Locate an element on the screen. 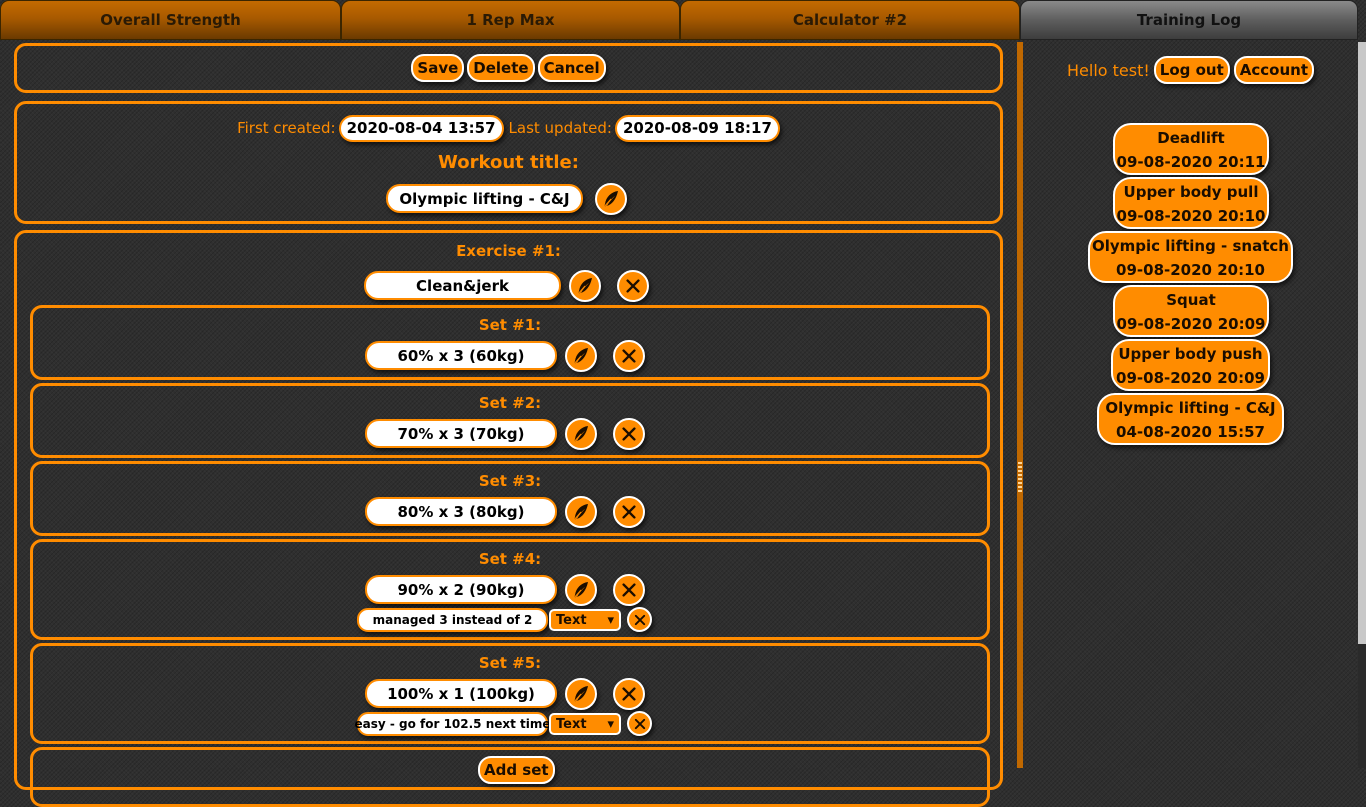  exercise-name-field: Clean&jerk is located at coordinates (462, 285).